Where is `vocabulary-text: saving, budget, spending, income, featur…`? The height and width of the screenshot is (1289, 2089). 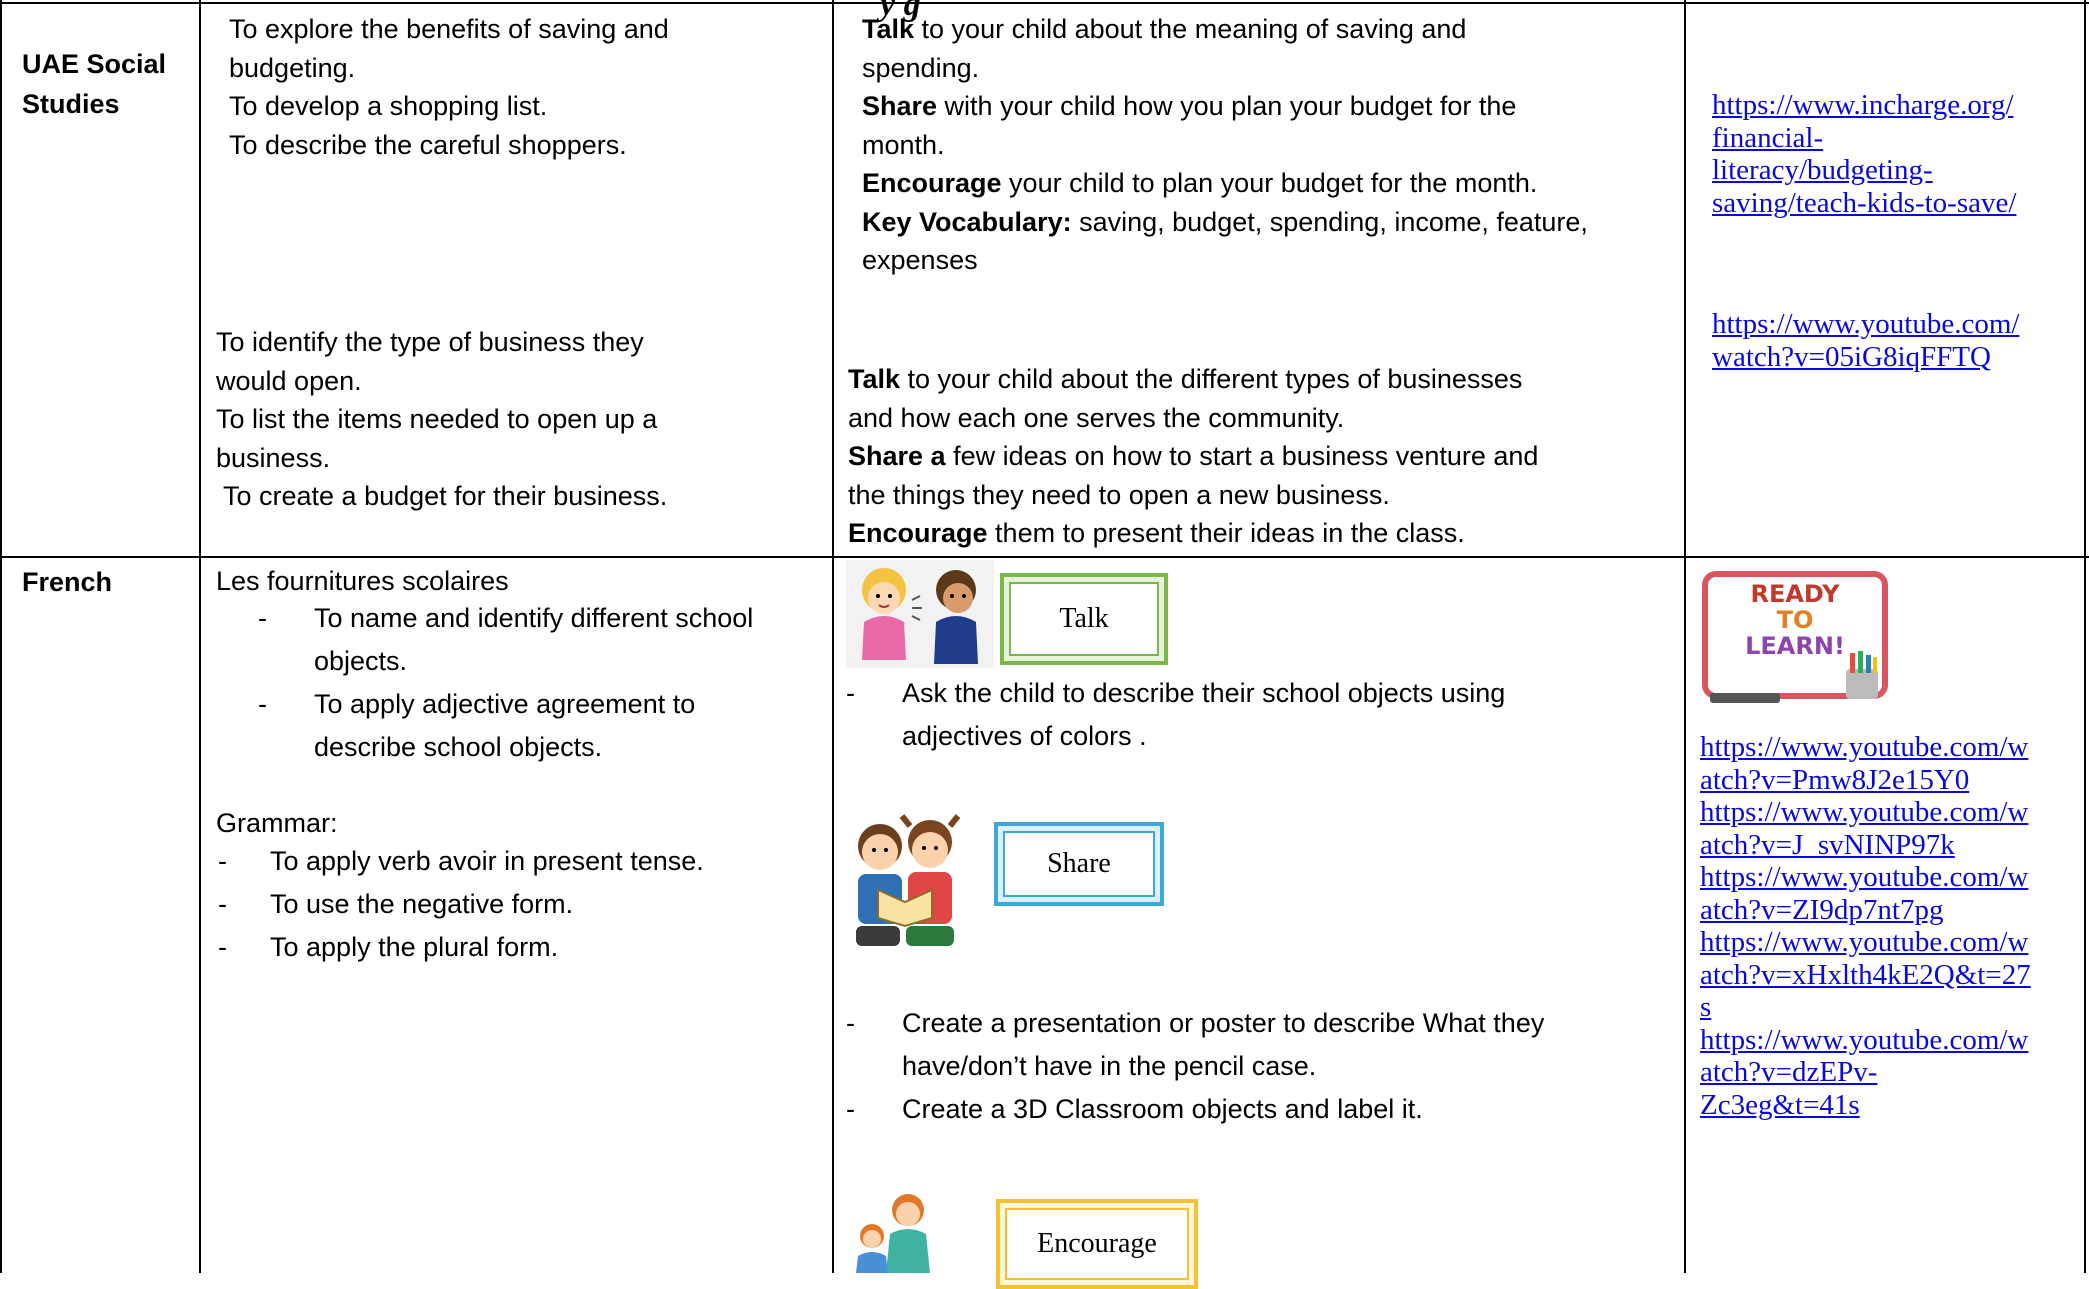 vocabulary-text: saving, budget, spending, income, featur… is located at coordinates (1329, 221).